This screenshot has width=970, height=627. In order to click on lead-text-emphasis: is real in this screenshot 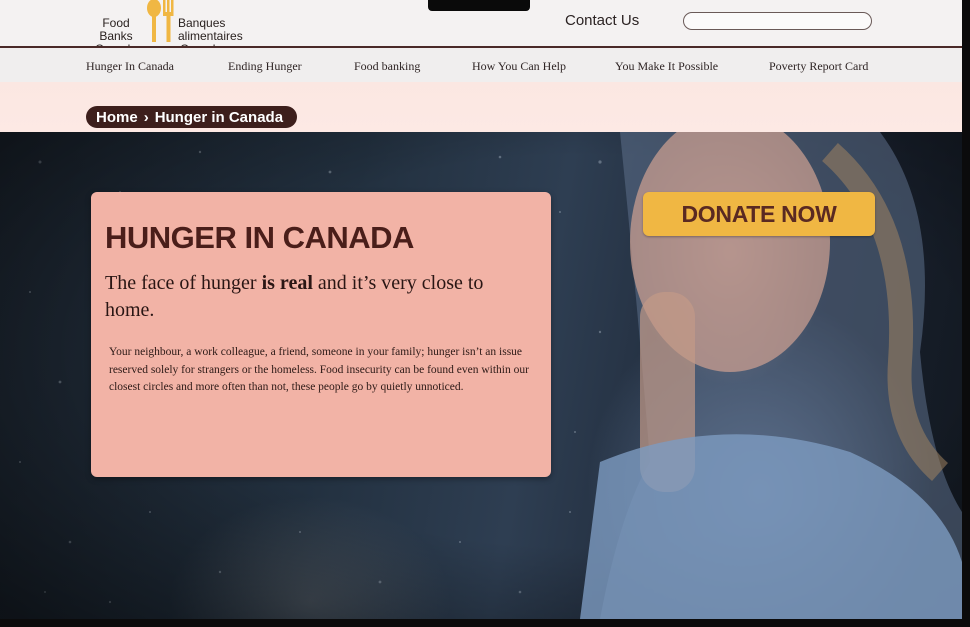, I will do `click(287, 283)`.